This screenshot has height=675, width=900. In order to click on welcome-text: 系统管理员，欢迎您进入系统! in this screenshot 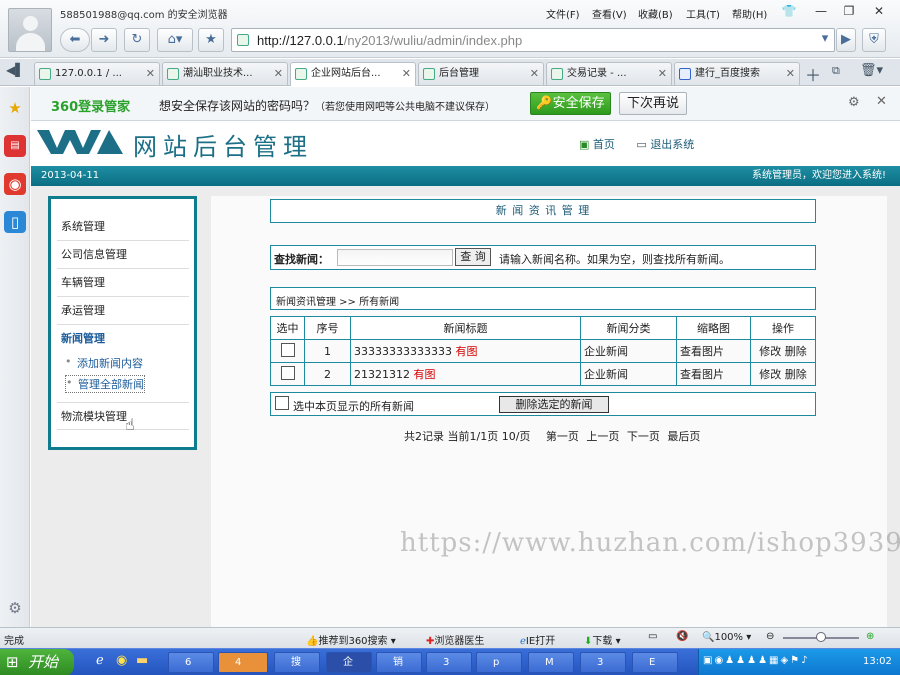, I will do `click(818, 175)`.